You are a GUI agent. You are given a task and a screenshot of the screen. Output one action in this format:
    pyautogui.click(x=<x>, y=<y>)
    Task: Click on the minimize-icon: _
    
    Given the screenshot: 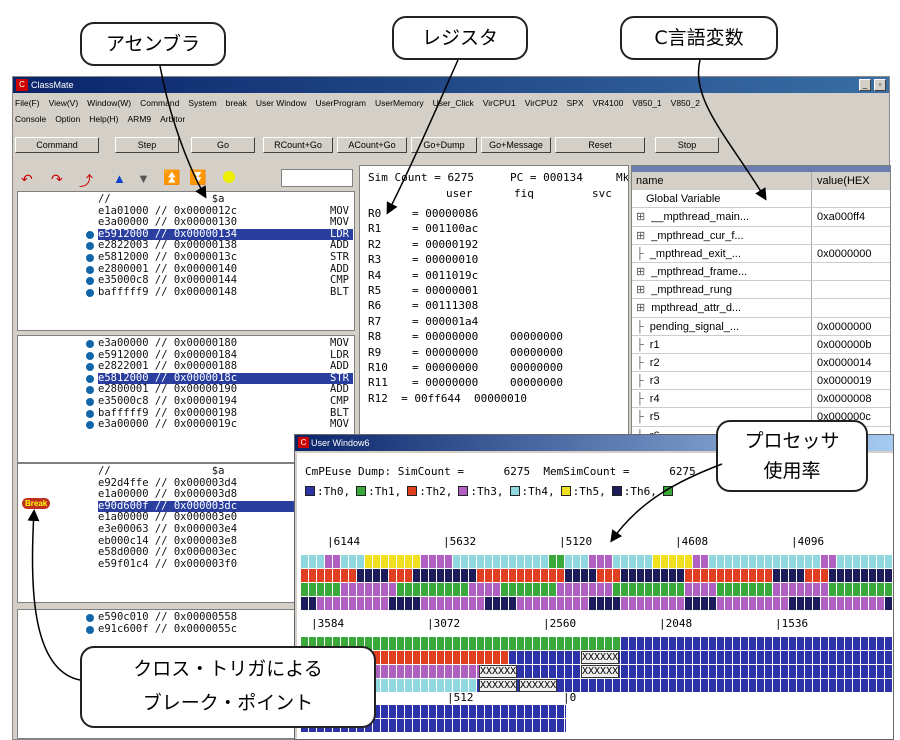 What is the action you would take?
    pyautogui.click(x=865, y=85)
    